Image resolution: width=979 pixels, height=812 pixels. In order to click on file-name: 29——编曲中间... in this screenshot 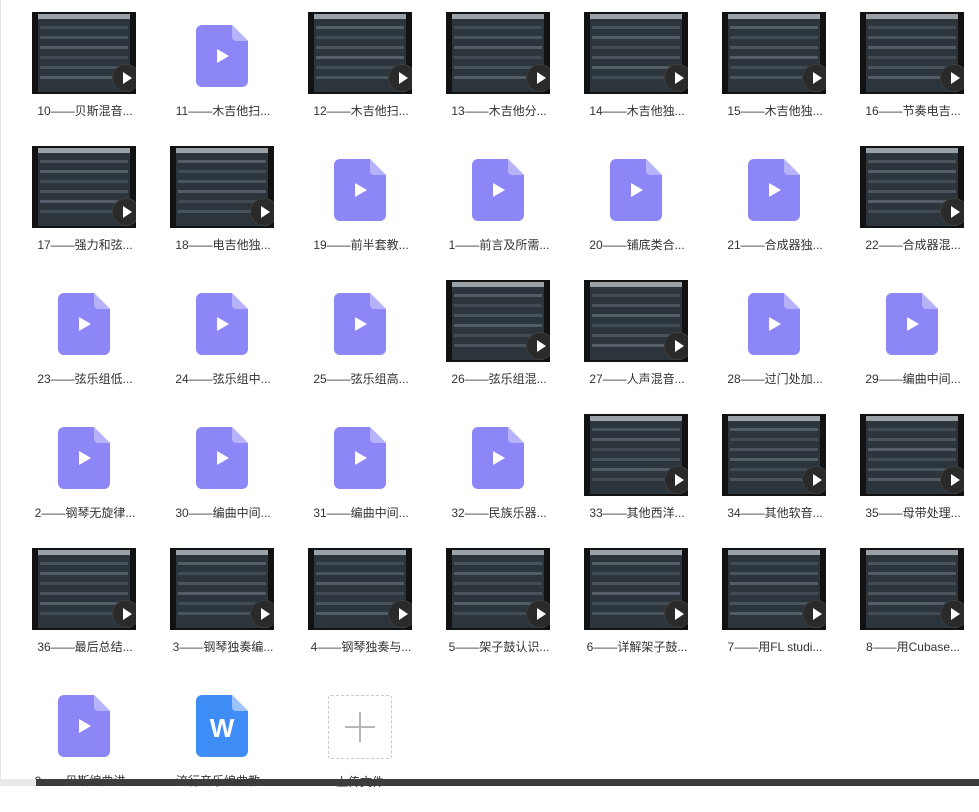, I will do `click(912, 378)`.